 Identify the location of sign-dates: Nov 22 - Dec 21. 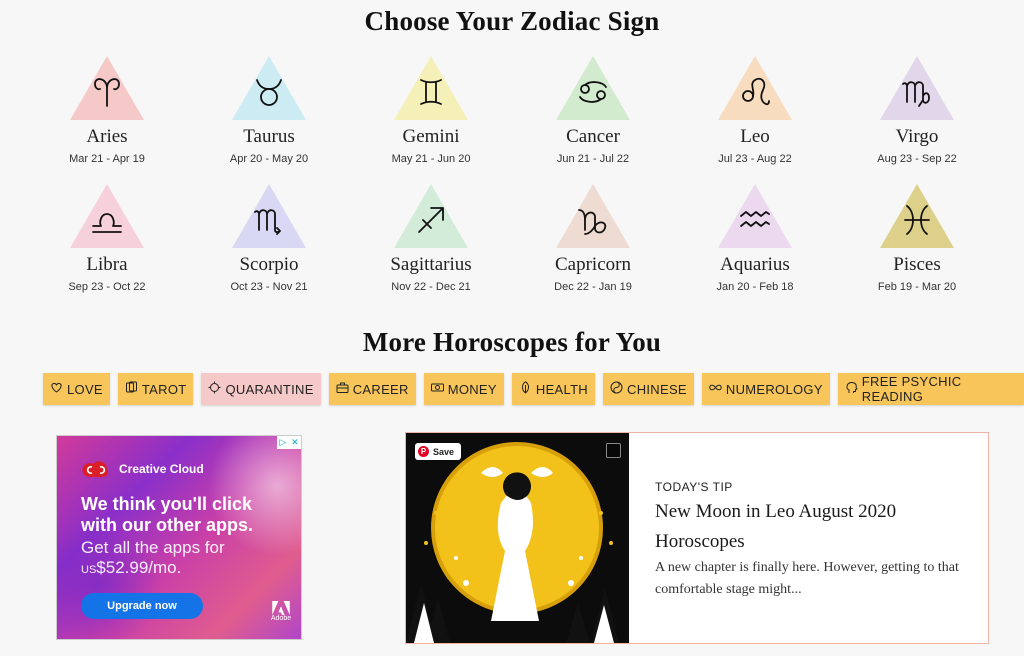
(431, 287).